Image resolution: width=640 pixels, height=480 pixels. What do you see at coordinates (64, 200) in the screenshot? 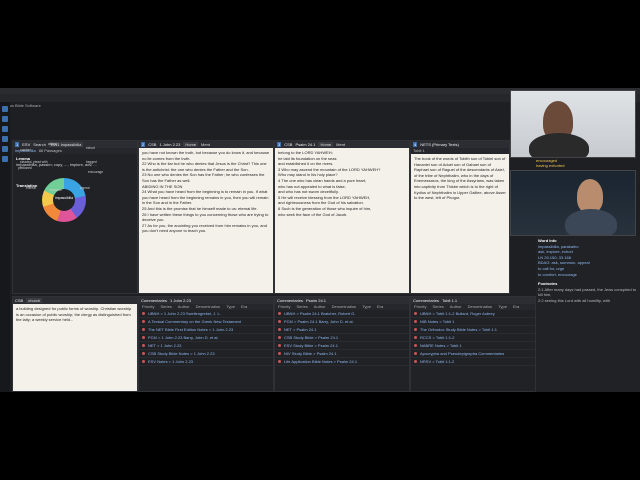
I see `translation-donut-chart` at bounding box center [64, 200].